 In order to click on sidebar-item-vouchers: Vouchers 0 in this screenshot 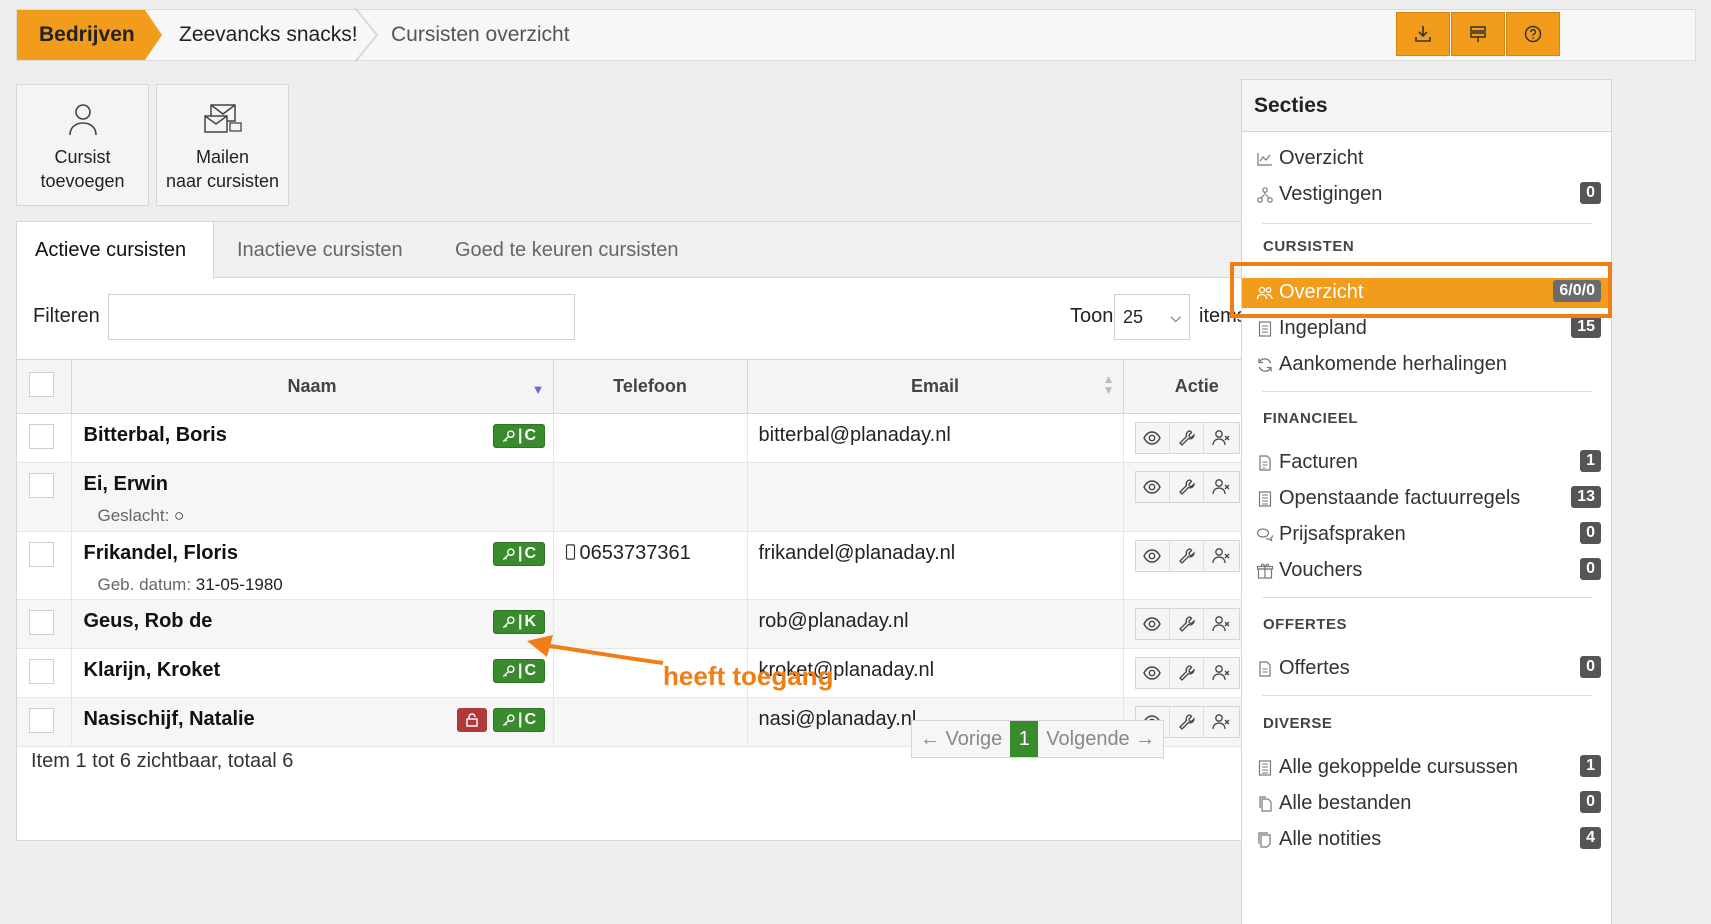, I will do `click(1426, 571)`.